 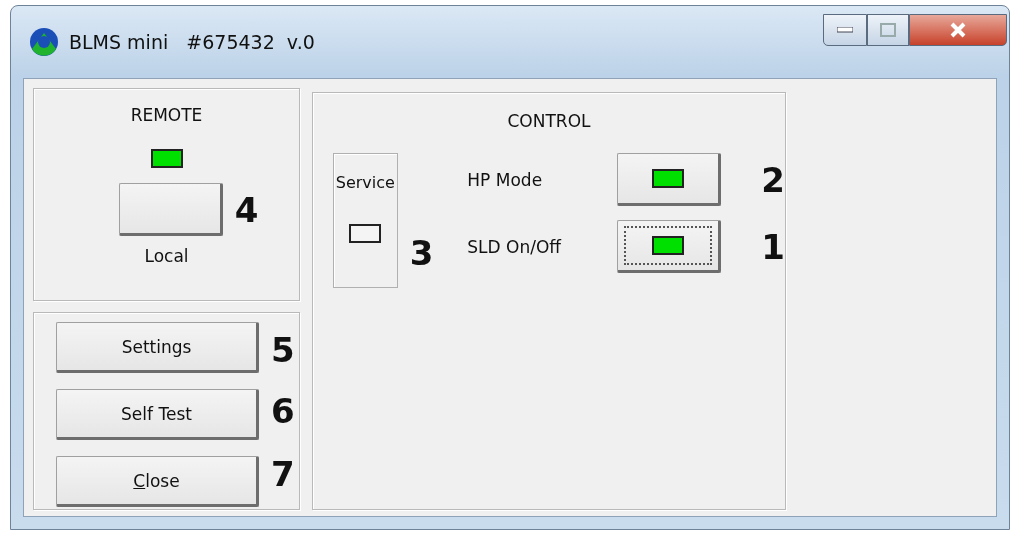 What do you see at coordinates (283, 410) in the screenshot?
I see `annotation-number: 6` at bounding box center [283, 410].